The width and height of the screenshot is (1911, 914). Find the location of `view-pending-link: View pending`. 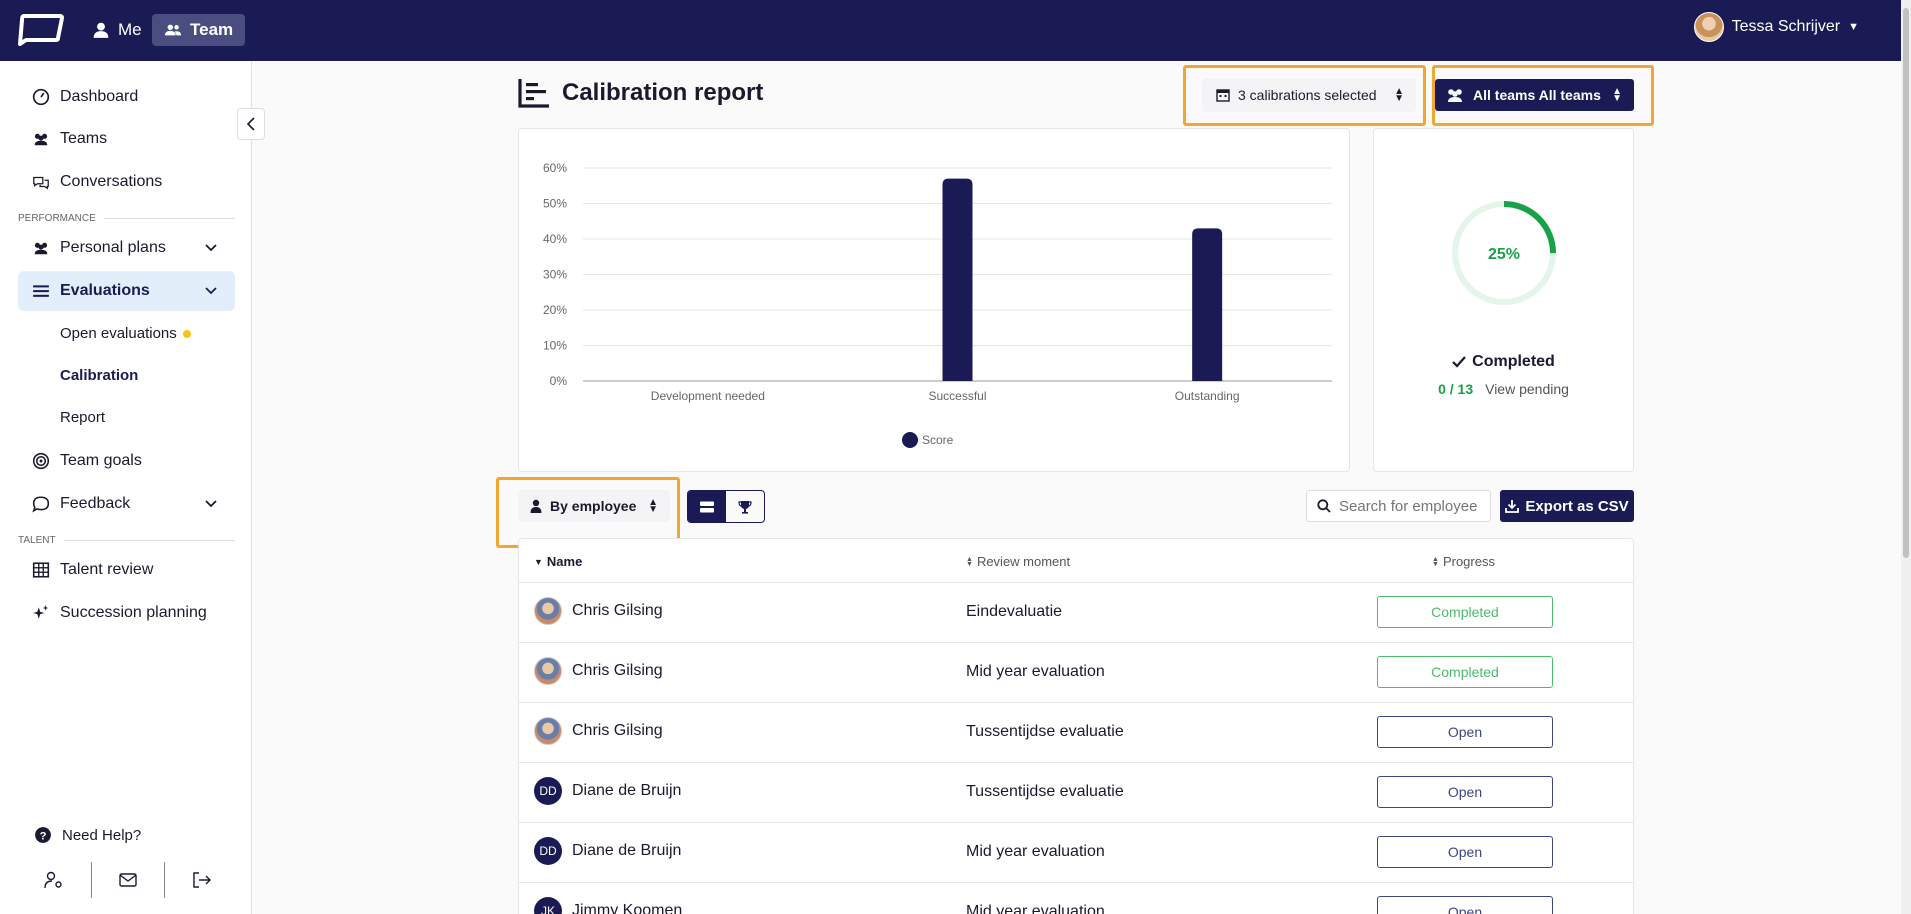

view-pending-link: View pending is located at coordinates (1527, 389).